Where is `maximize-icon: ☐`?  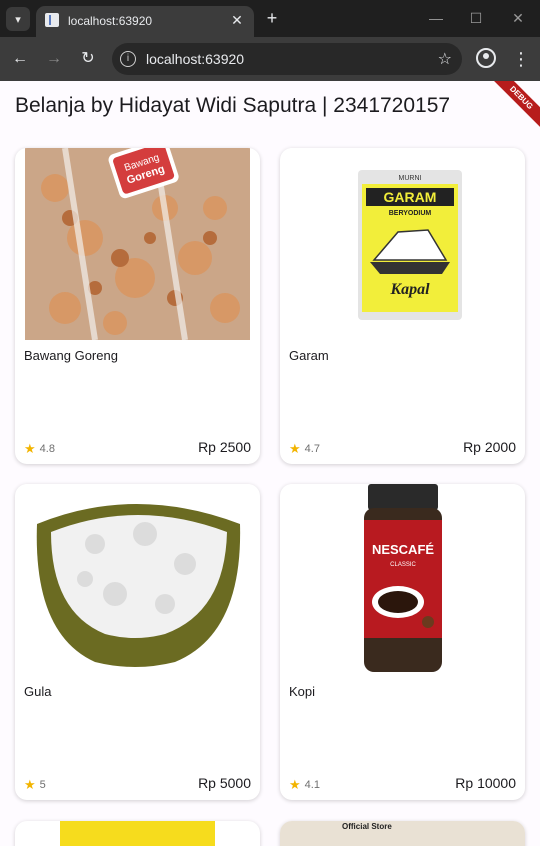
maximize-icon: ☐ is located at coordinates (476, 18).